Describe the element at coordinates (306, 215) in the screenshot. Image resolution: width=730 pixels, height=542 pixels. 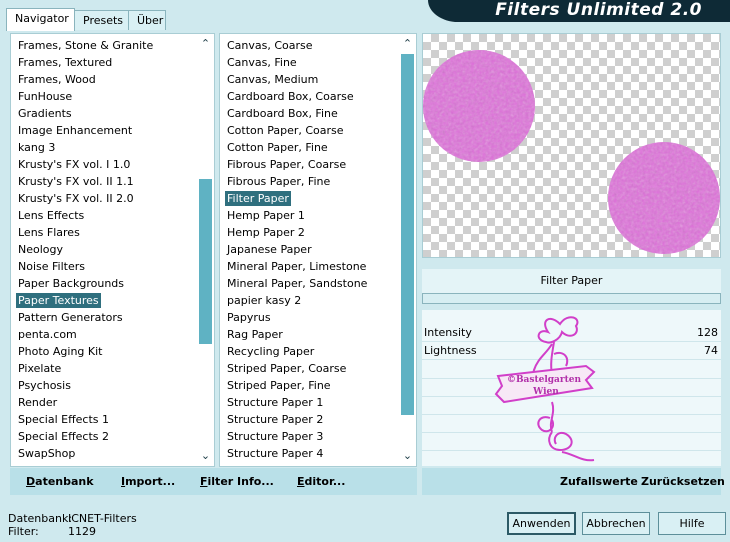
I see `list-item: Hemp Paper 1` at that location.